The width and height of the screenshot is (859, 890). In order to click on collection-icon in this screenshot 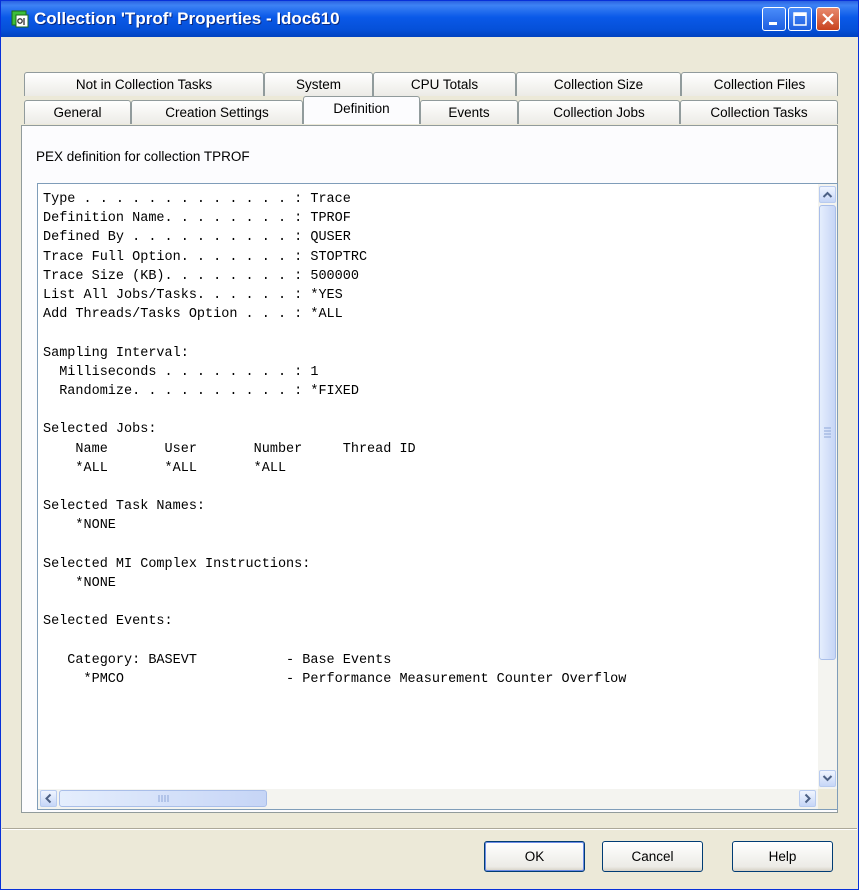, I will do `click(20, 19)`.